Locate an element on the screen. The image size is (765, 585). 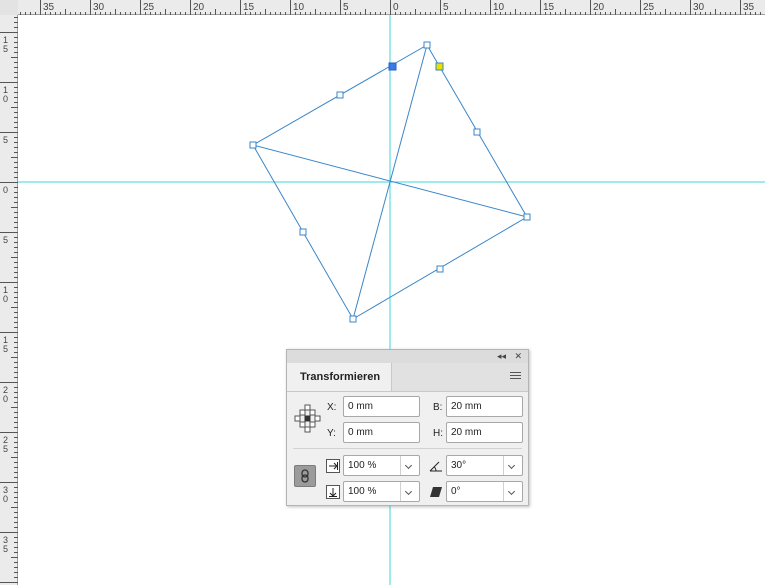
scale-horizontal-icon is located at coordinates (333, 466).